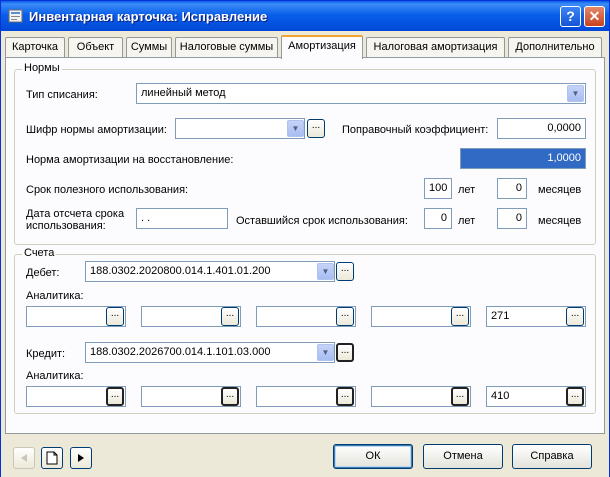 This screenshot has height=477, width=610. What do you see at coordinates (226, 47) in the screenshot?
I see `tab-tax-sums: Налоговые суммы` at bounding box center [226, 47].